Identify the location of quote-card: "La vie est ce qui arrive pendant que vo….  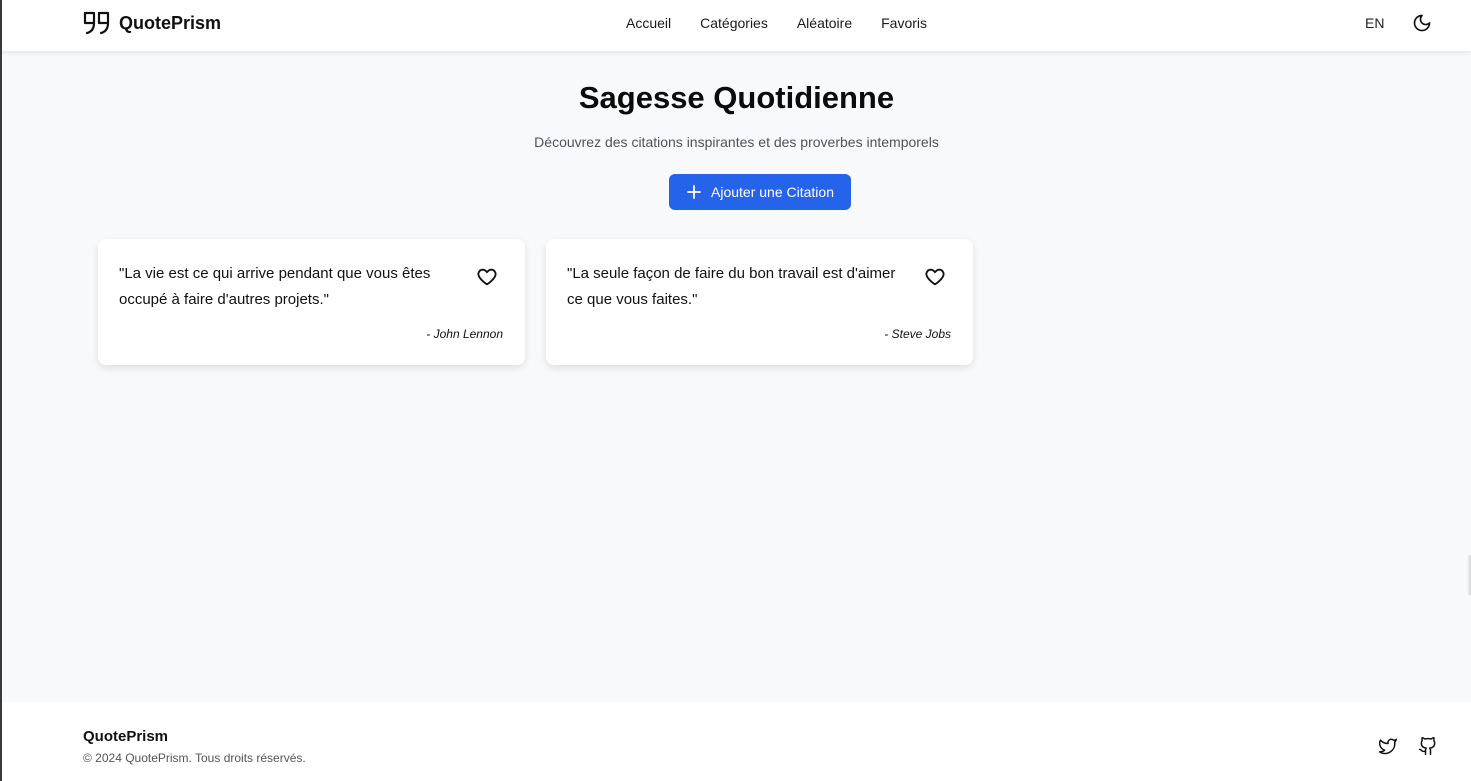
(311, 302).